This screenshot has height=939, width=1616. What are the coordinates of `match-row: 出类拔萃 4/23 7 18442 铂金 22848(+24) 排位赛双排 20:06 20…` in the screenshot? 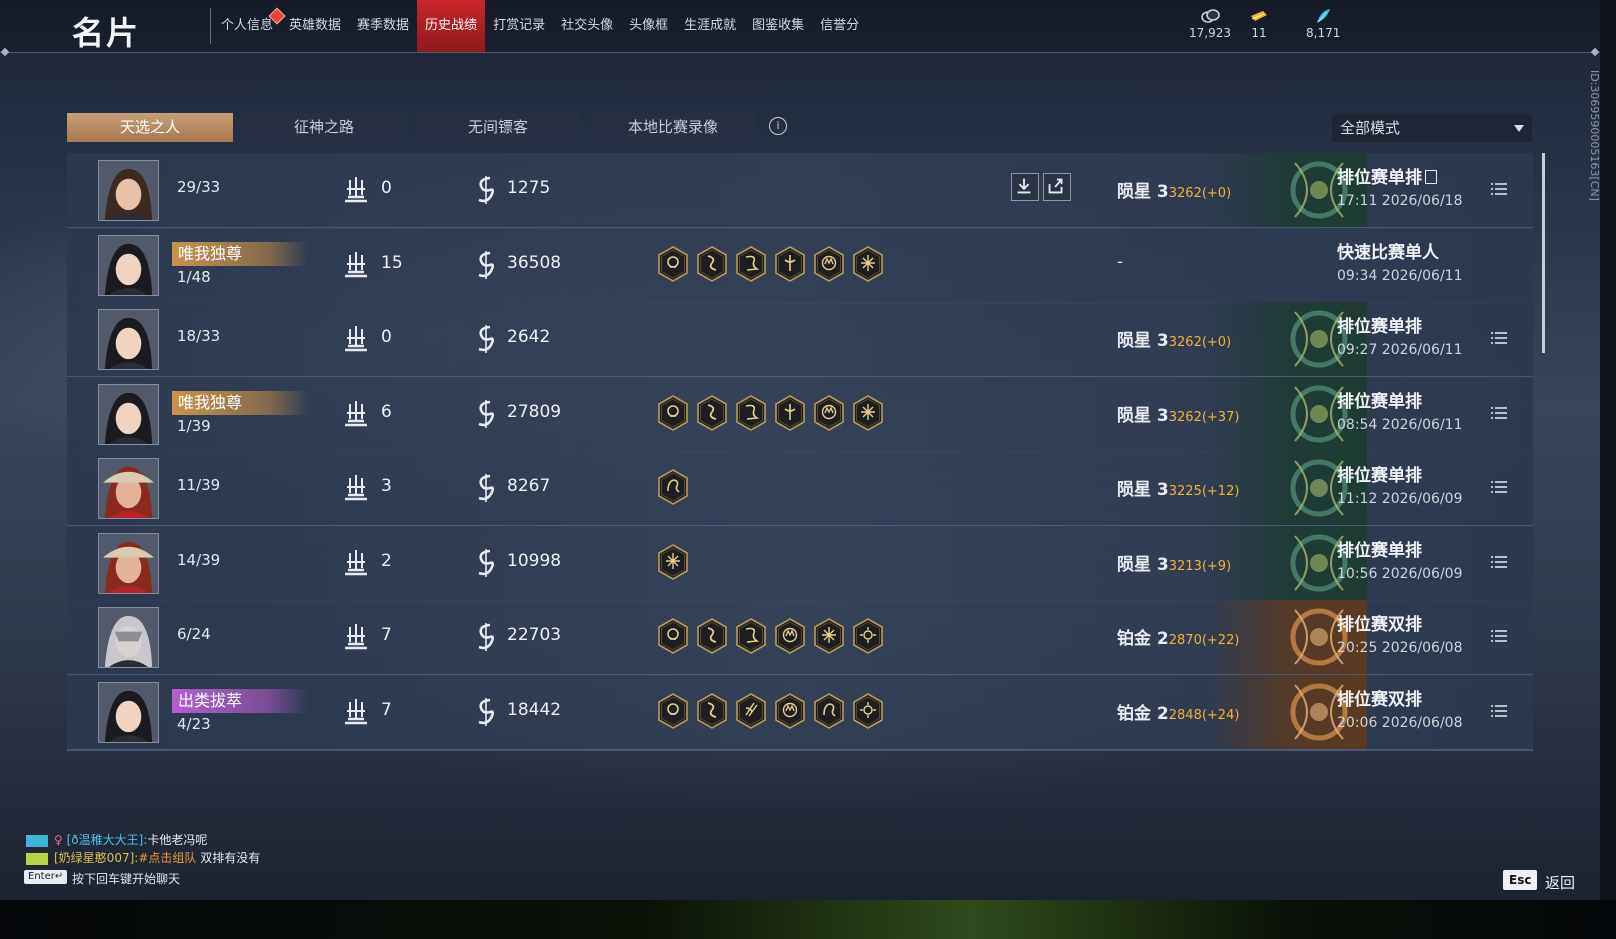 It's located at (800, 712).